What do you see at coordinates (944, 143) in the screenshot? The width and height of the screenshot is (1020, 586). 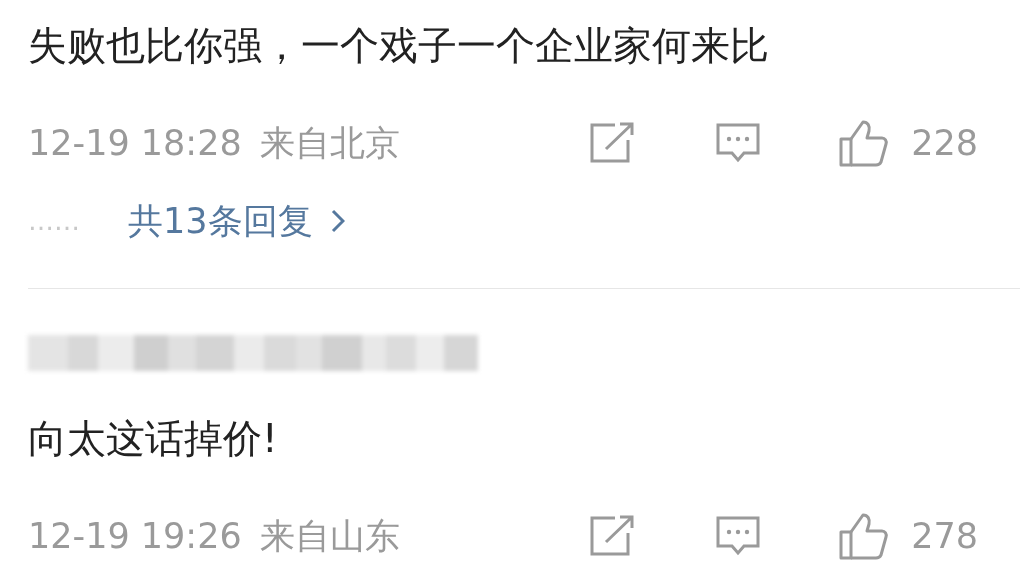 I see `like-count: 228` at bounding box center [944, 143].